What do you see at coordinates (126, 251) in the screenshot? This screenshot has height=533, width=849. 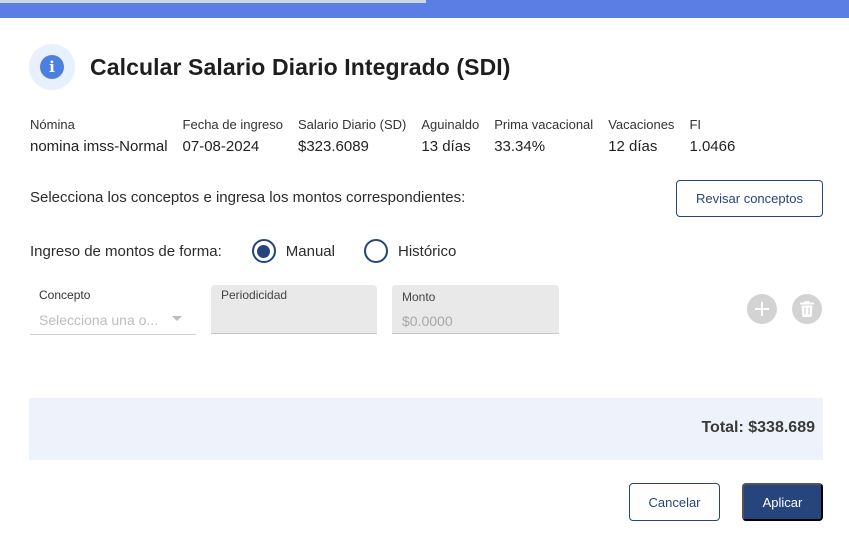 I see `amount-mode-label: Ingreso de montos de forma:` at bounding box center [126, 251].